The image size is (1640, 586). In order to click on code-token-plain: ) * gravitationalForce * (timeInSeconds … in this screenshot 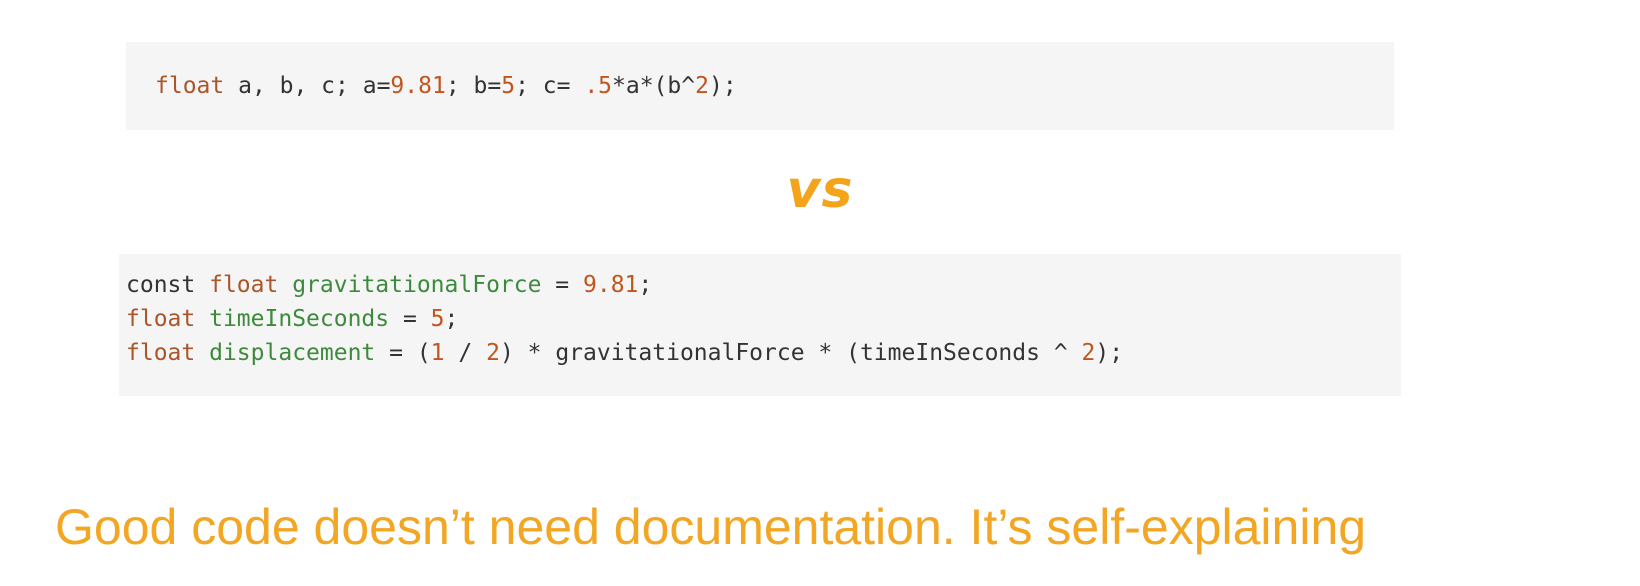, I will do `click(790, 353)`.